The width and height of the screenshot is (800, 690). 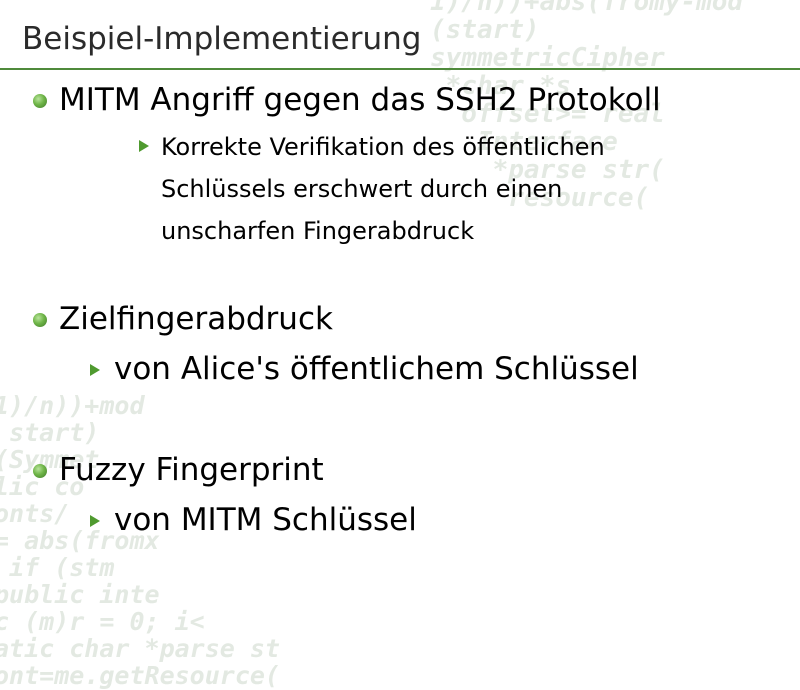 I want to click on sub-item-mitm-key: von MITM Schlüssel, so click(x=265, y=520).